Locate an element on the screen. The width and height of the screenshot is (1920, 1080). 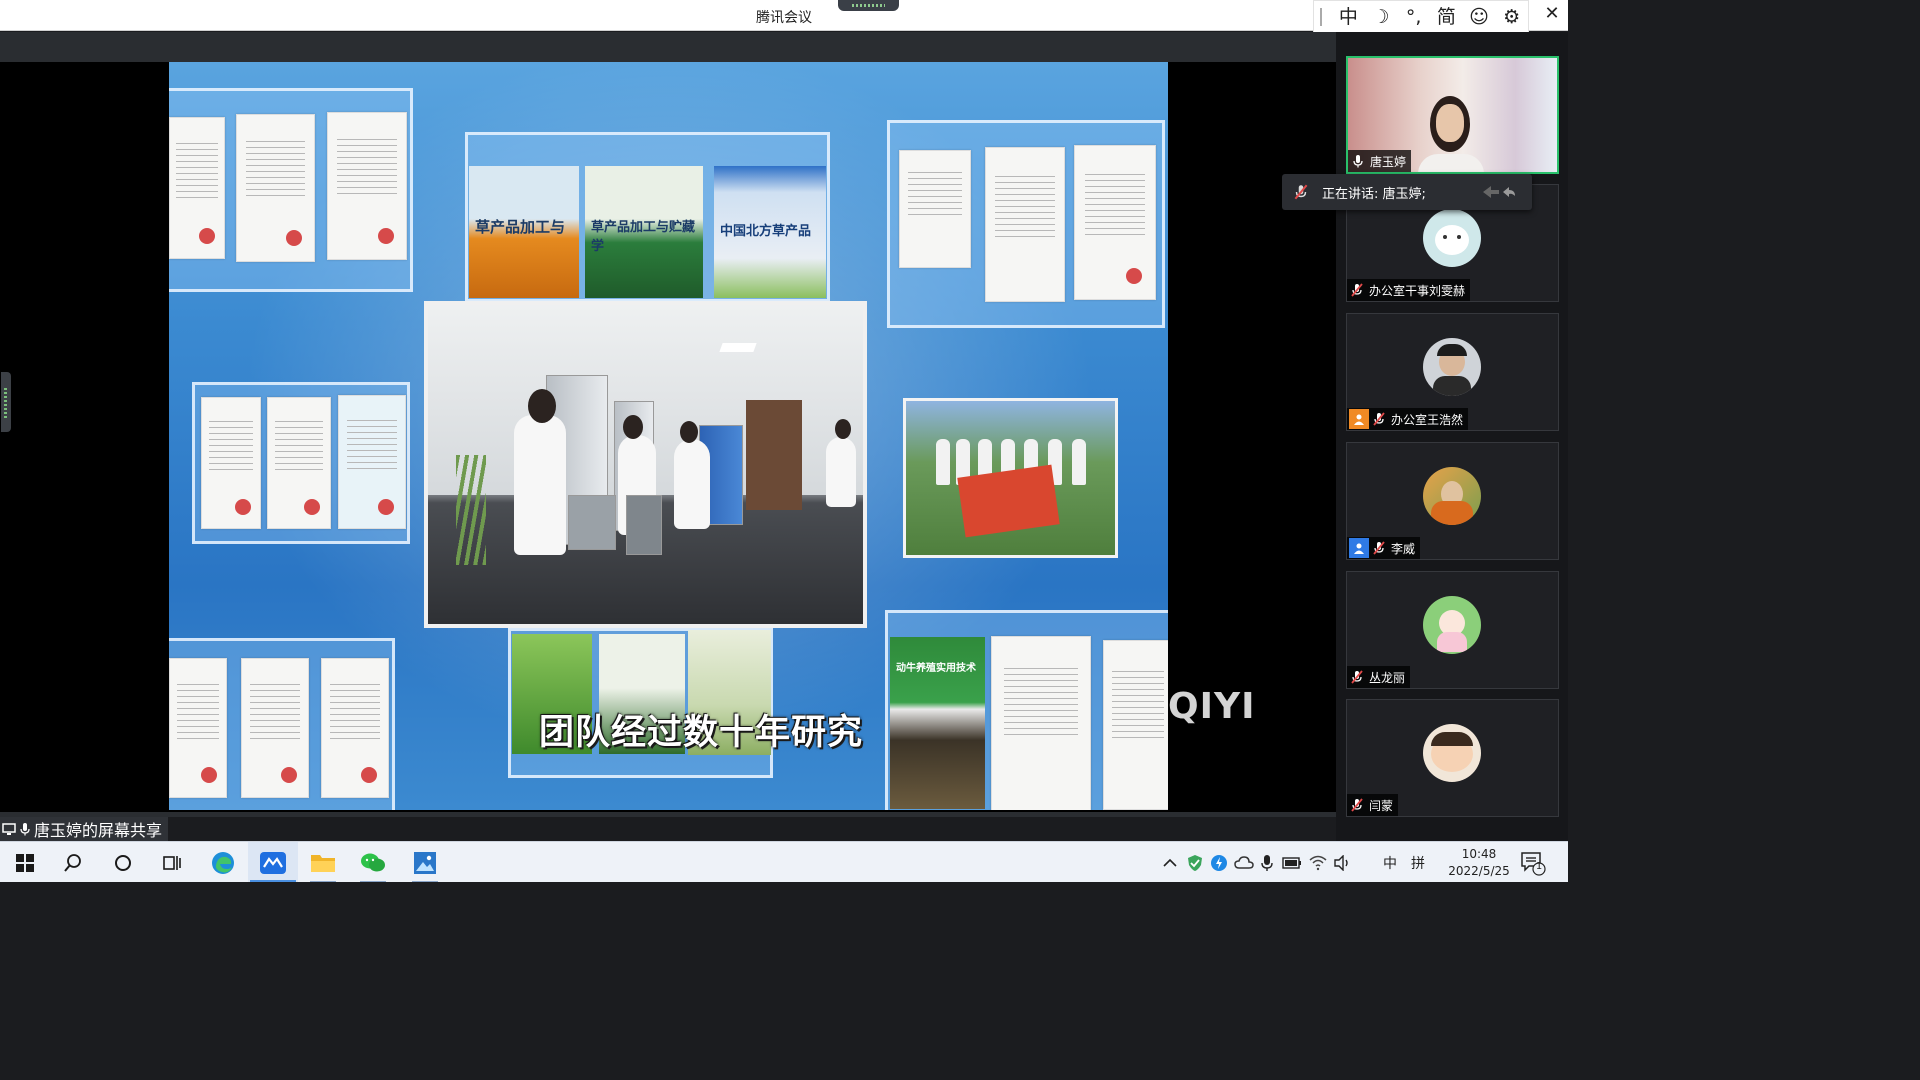
tray-network-button is located at coordinates (1318, 862).